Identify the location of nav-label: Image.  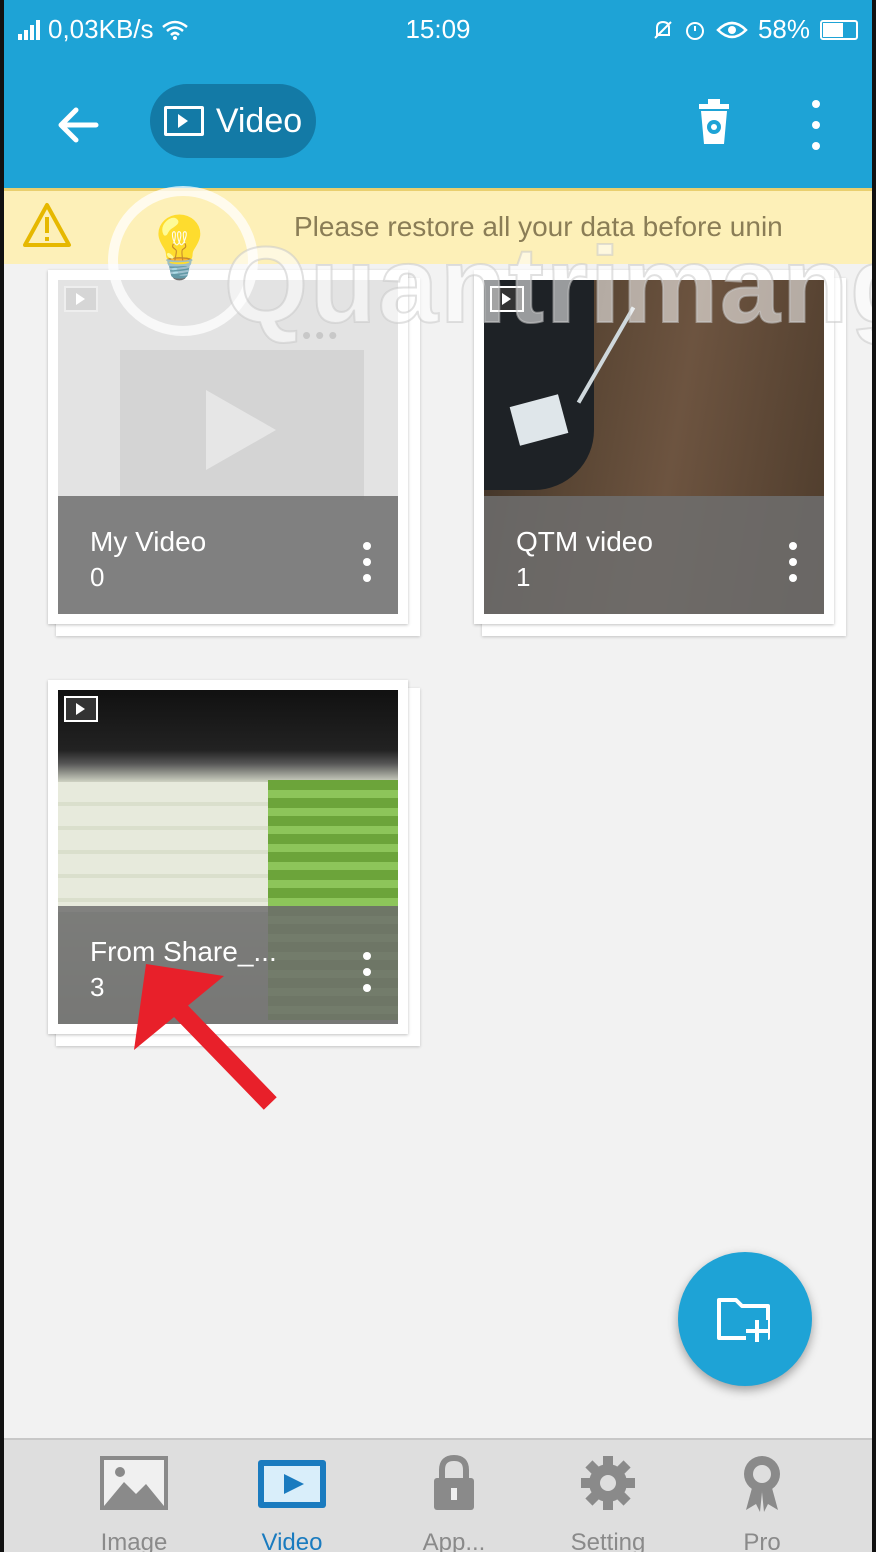
(134, 1540).